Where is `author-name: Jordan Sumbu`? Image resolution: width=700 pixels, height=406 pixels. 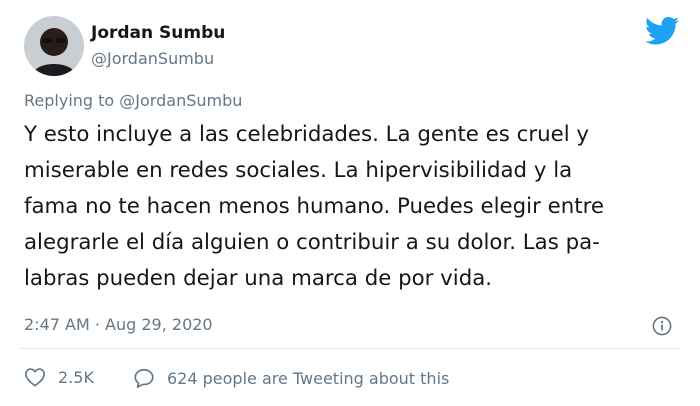
author-name: Jordan Sumbu is located at coordinates (158, 33).